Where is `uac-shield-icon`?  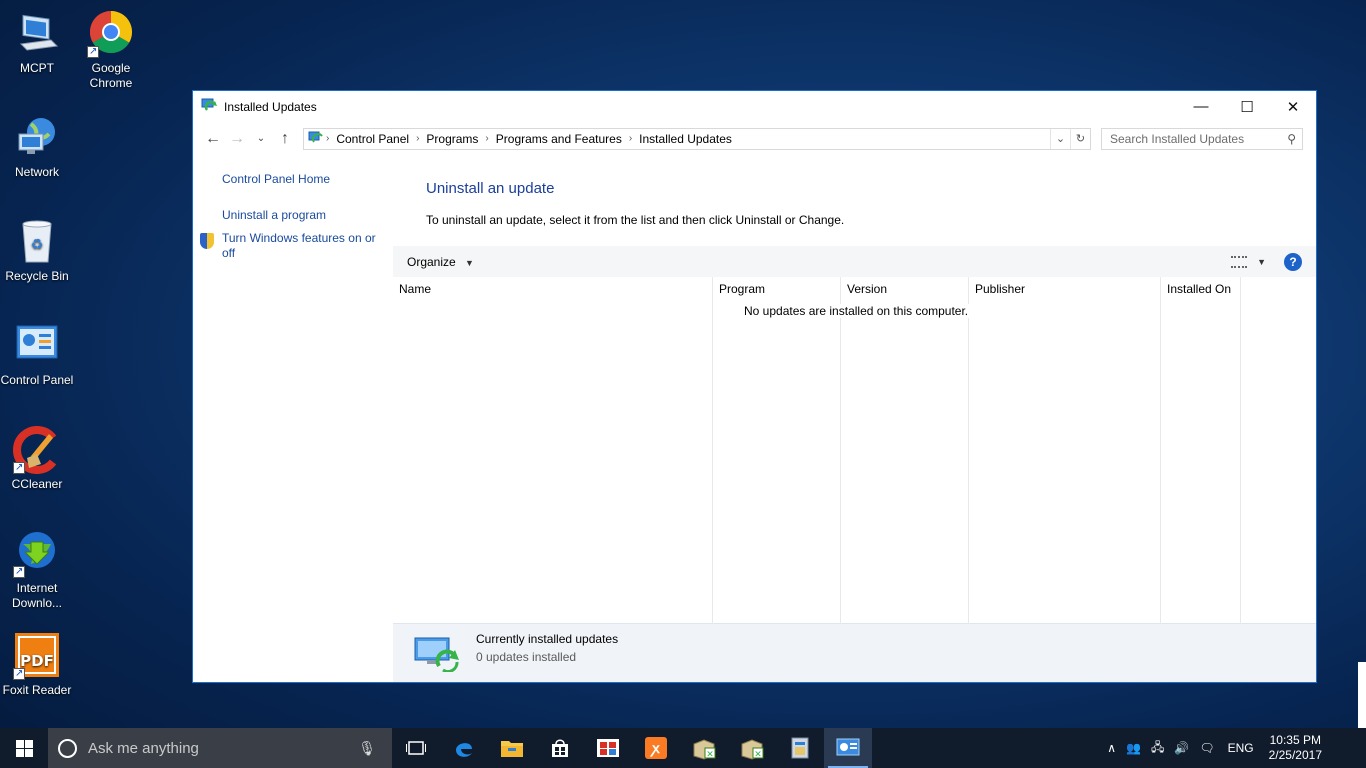
uac-shield-icon is located at coordinates (207, 241).